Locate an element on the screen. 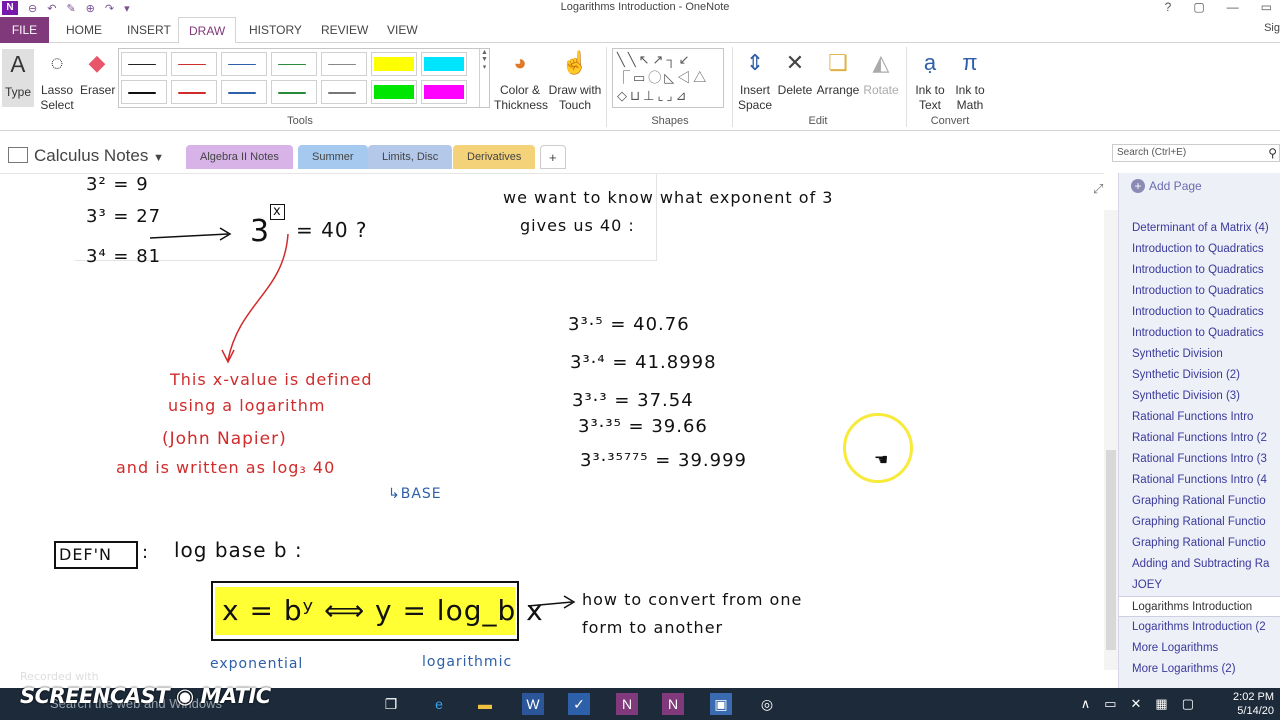  search-icon: ⚲ is located at coordinates (1272, 153).